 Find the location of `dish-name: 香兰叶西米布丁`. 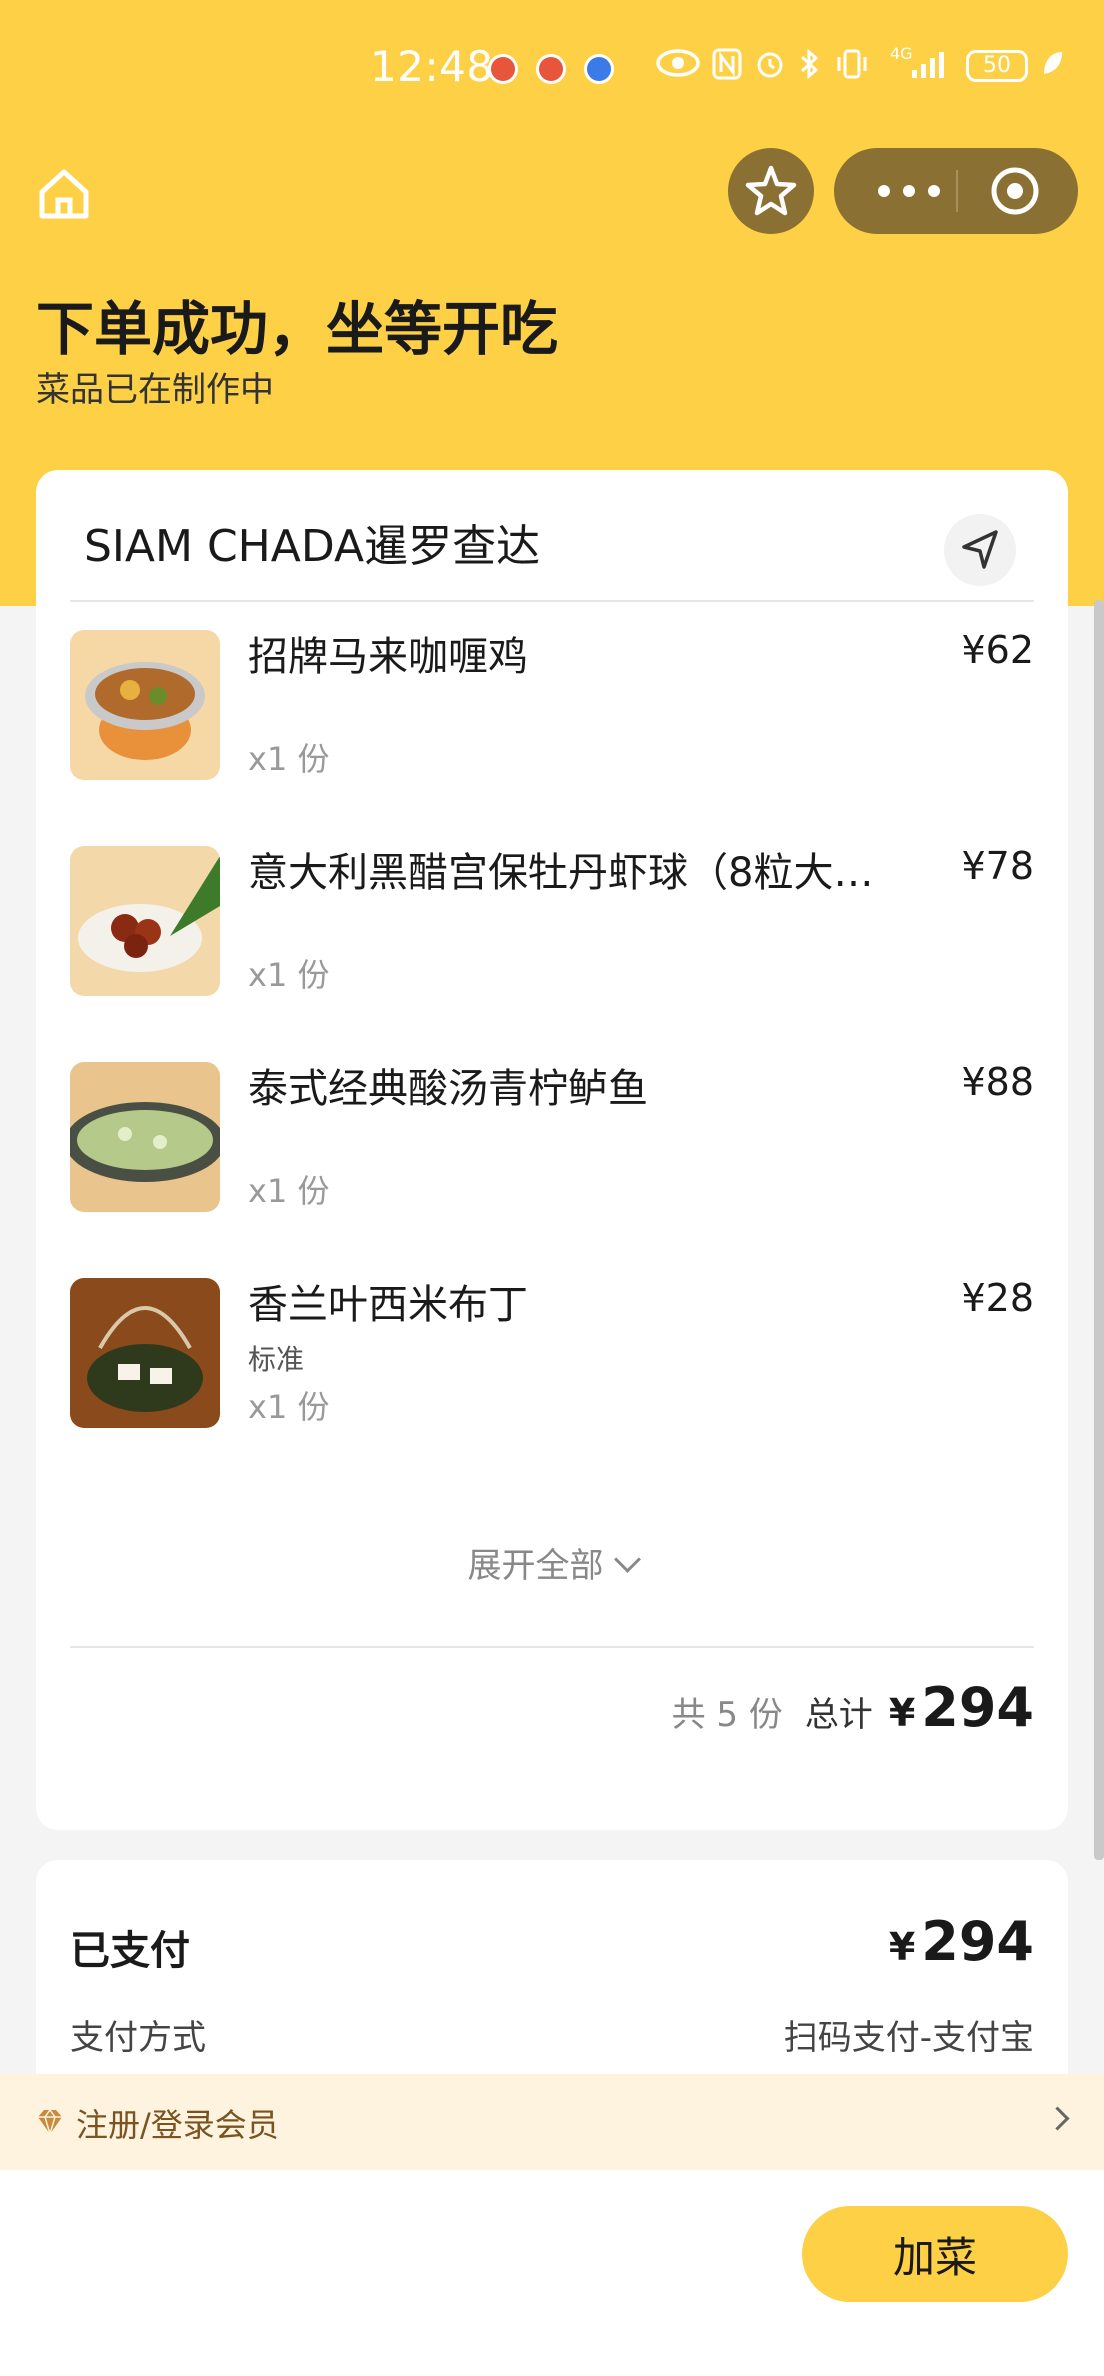

dish-name: 香兰叶西米布丁 is located at coordinates (388, 1305).